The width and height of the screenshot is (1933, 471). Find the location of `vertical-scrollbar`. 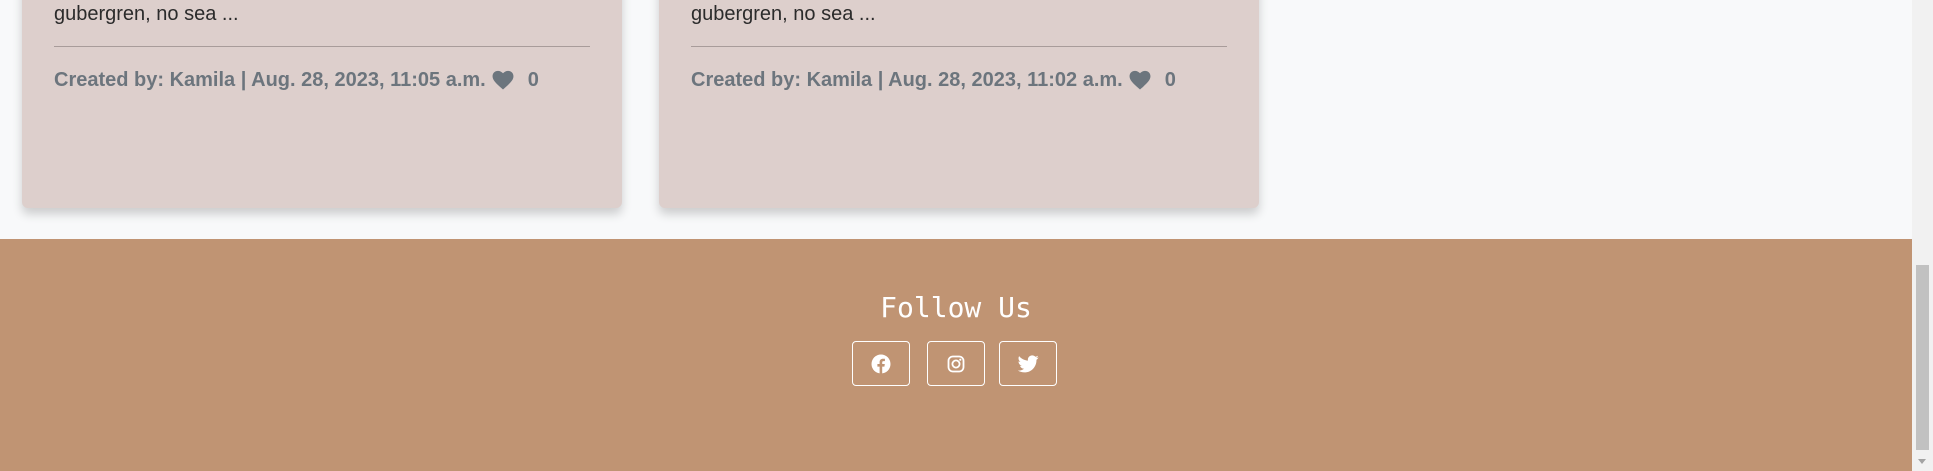

vertical-scrollbar is located at coordinates (1922, 235).